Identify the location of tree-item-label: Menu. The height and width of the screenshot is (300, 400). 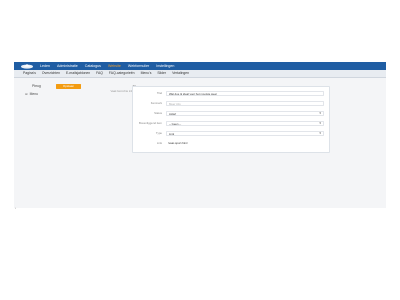
(33, 94).